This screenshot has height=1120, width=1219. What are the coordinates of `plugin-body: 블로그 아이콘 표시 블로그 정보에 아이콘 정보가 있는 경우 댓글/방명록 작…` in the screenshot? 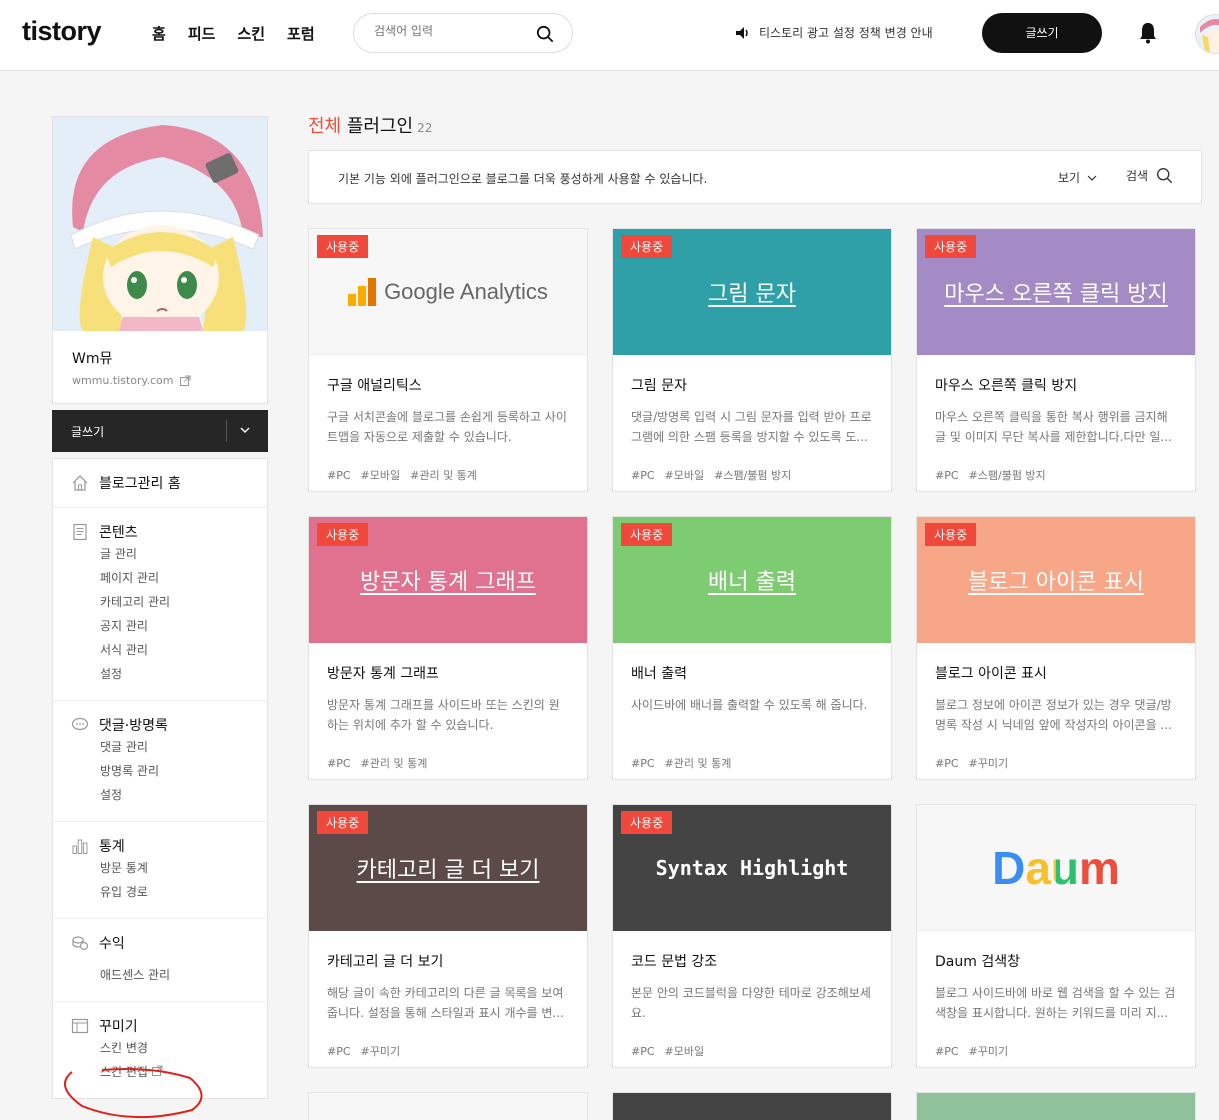 It's located at (1056, 707).